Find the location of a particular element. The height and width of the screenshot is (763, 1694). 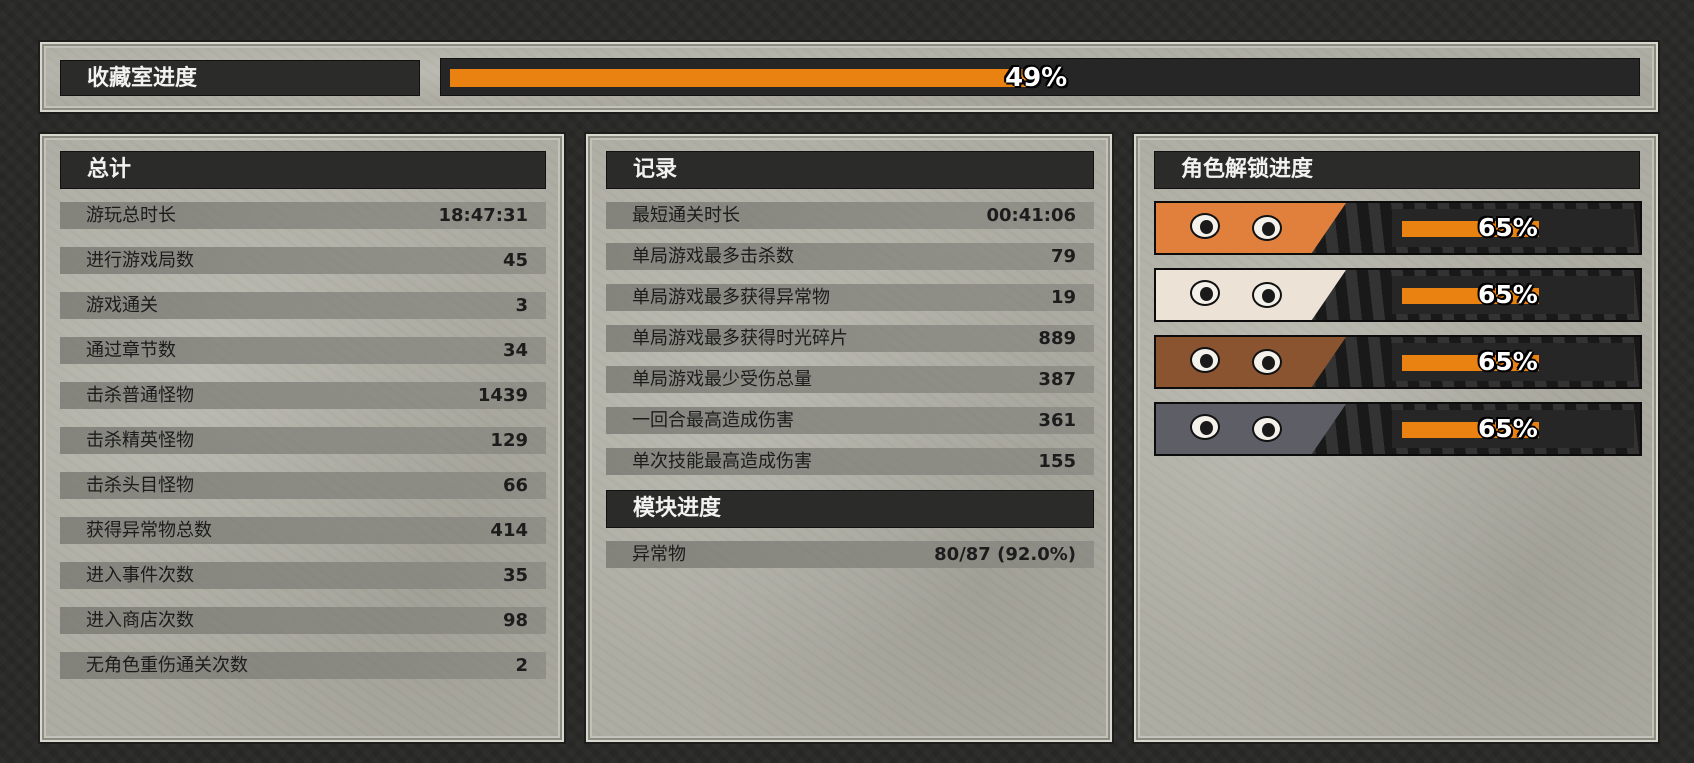

records-title: 记录 is located at coordinates (655, 169).